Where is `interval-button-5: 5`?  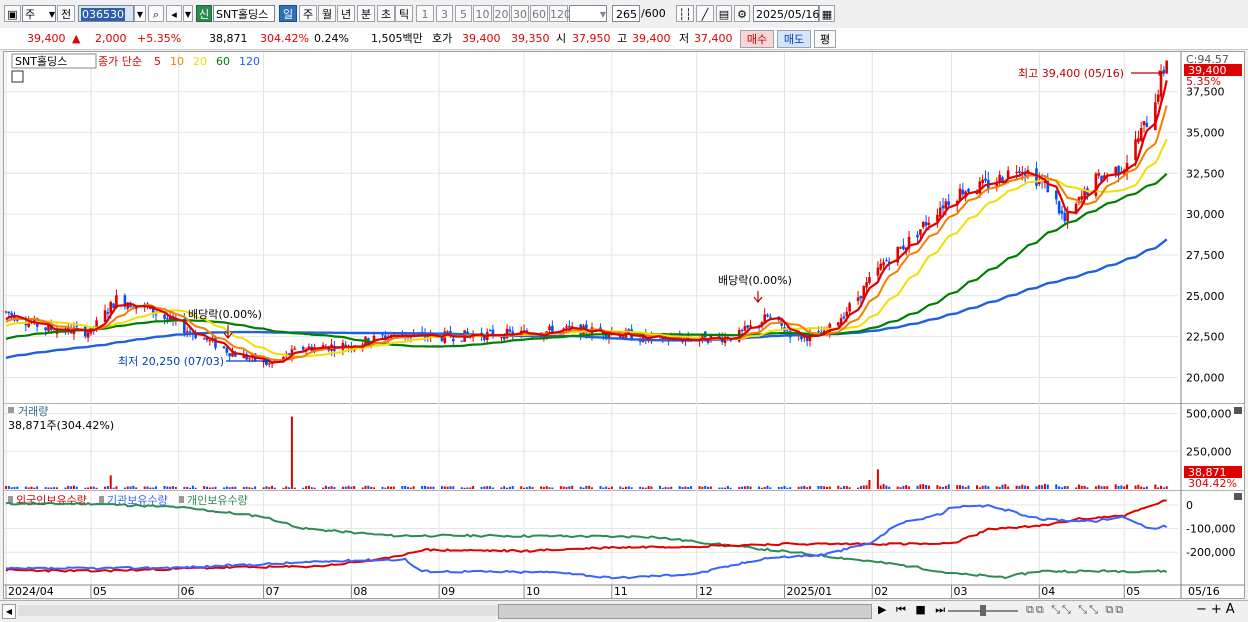
interval-button-5: 5 is located at coordinates (463, 13).